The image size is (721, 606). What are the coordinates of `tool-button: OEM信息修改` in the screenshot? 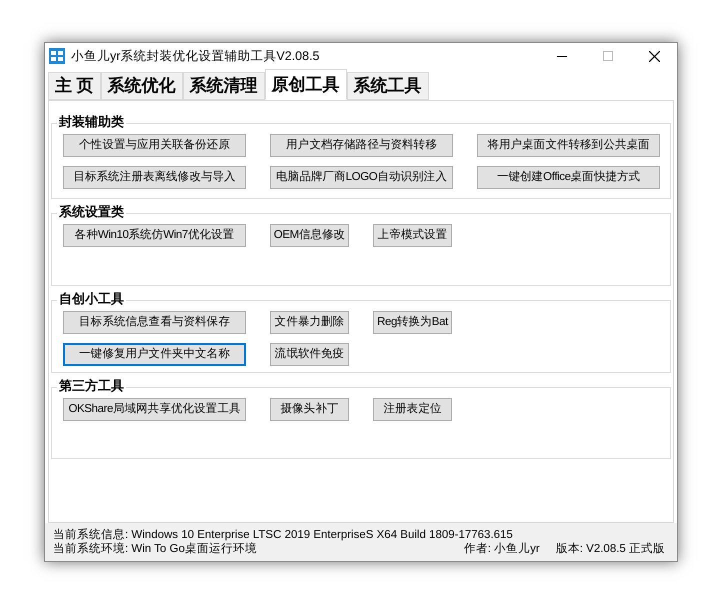 It's located at (309, 235).